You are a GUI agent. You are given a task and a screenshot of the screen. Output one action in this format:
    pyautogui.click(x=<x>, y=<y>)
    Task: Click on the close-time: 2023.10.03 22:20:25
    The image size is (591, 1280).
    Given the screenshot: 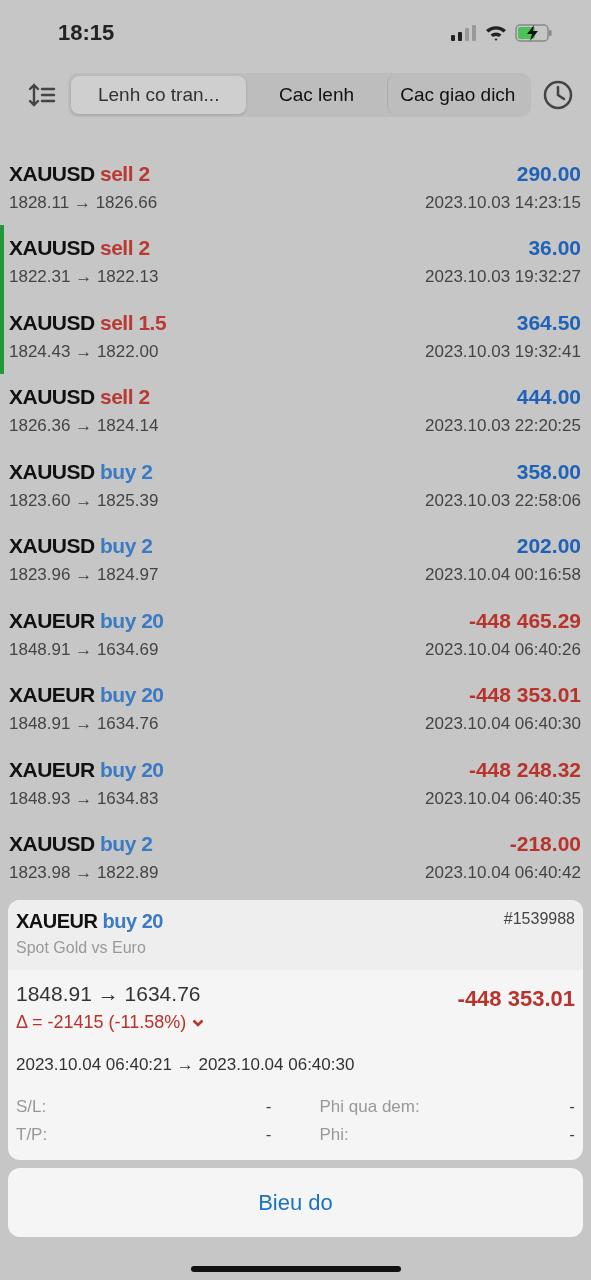 What is the action you would take?
    pyautogui.click(x=503, y=426)
    